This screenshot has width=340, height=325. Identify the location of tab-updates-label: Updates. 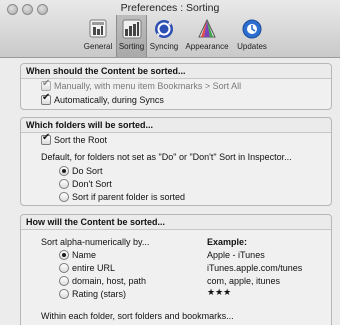
(252, 46).